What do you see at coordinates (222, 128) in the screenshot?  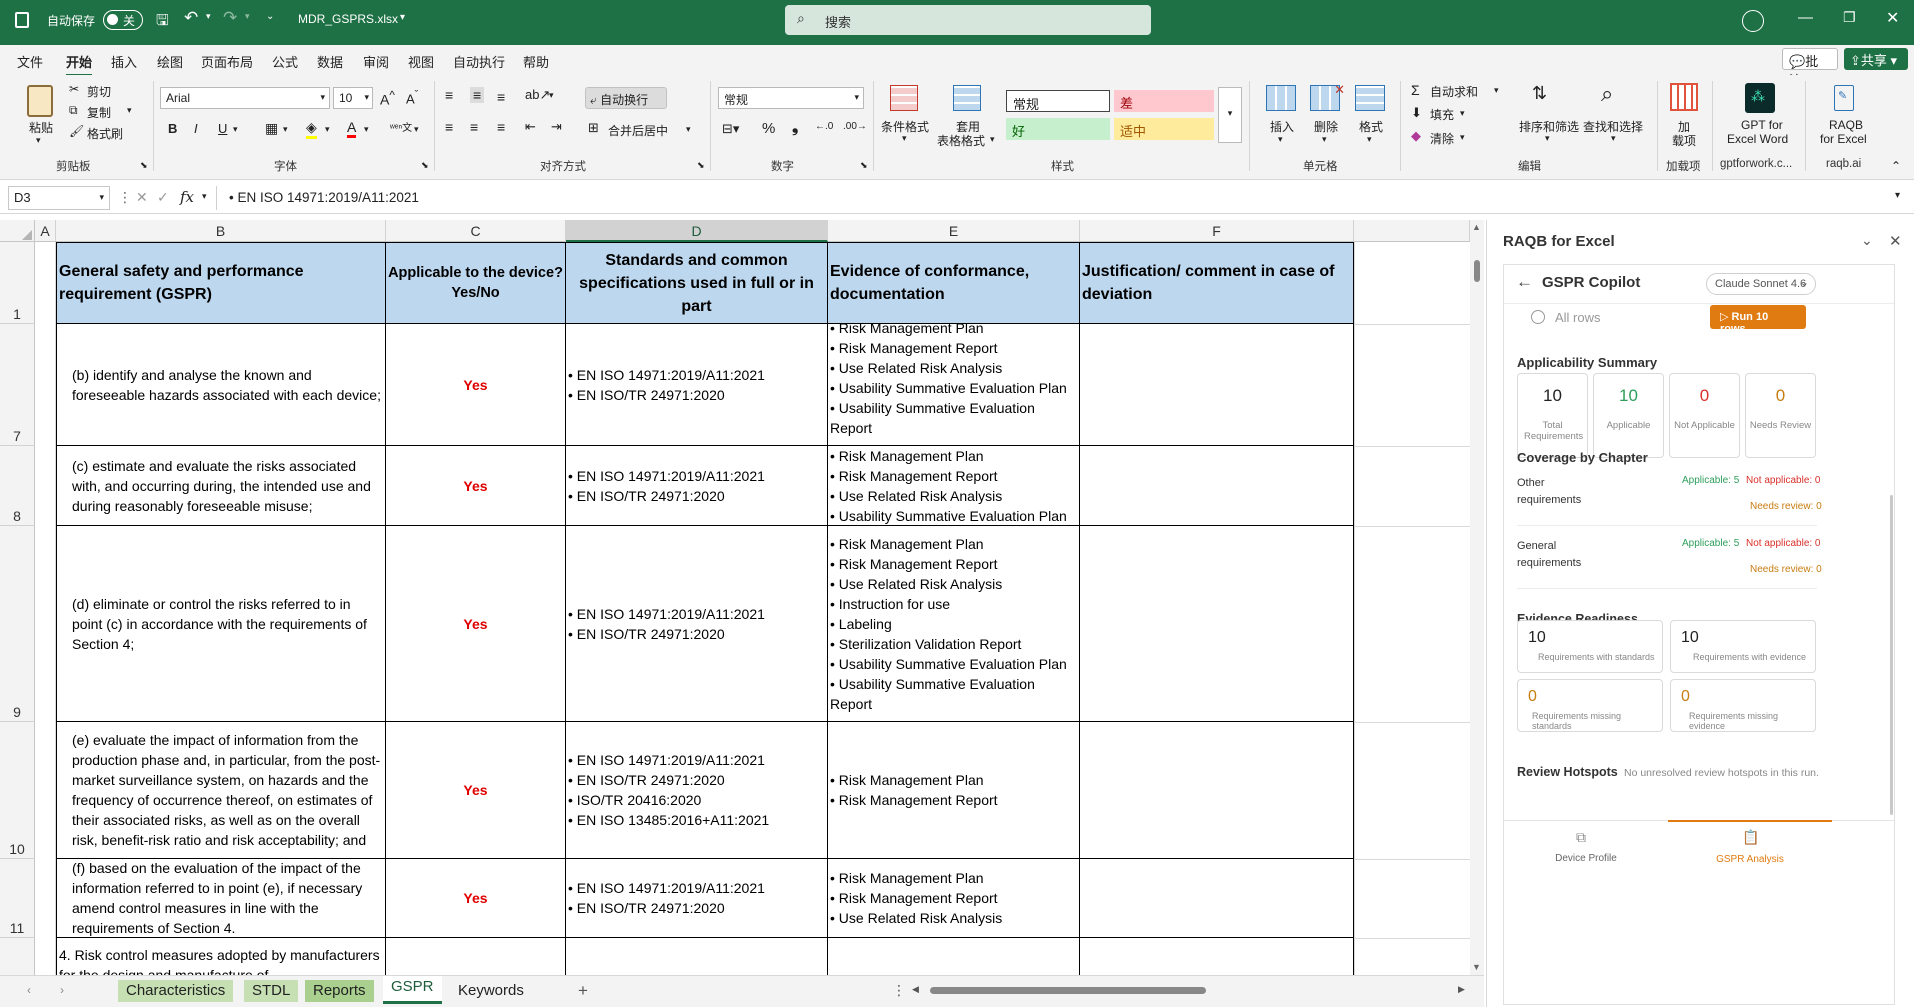 I see `underline-icon: U` at bounding box center [222, 128].